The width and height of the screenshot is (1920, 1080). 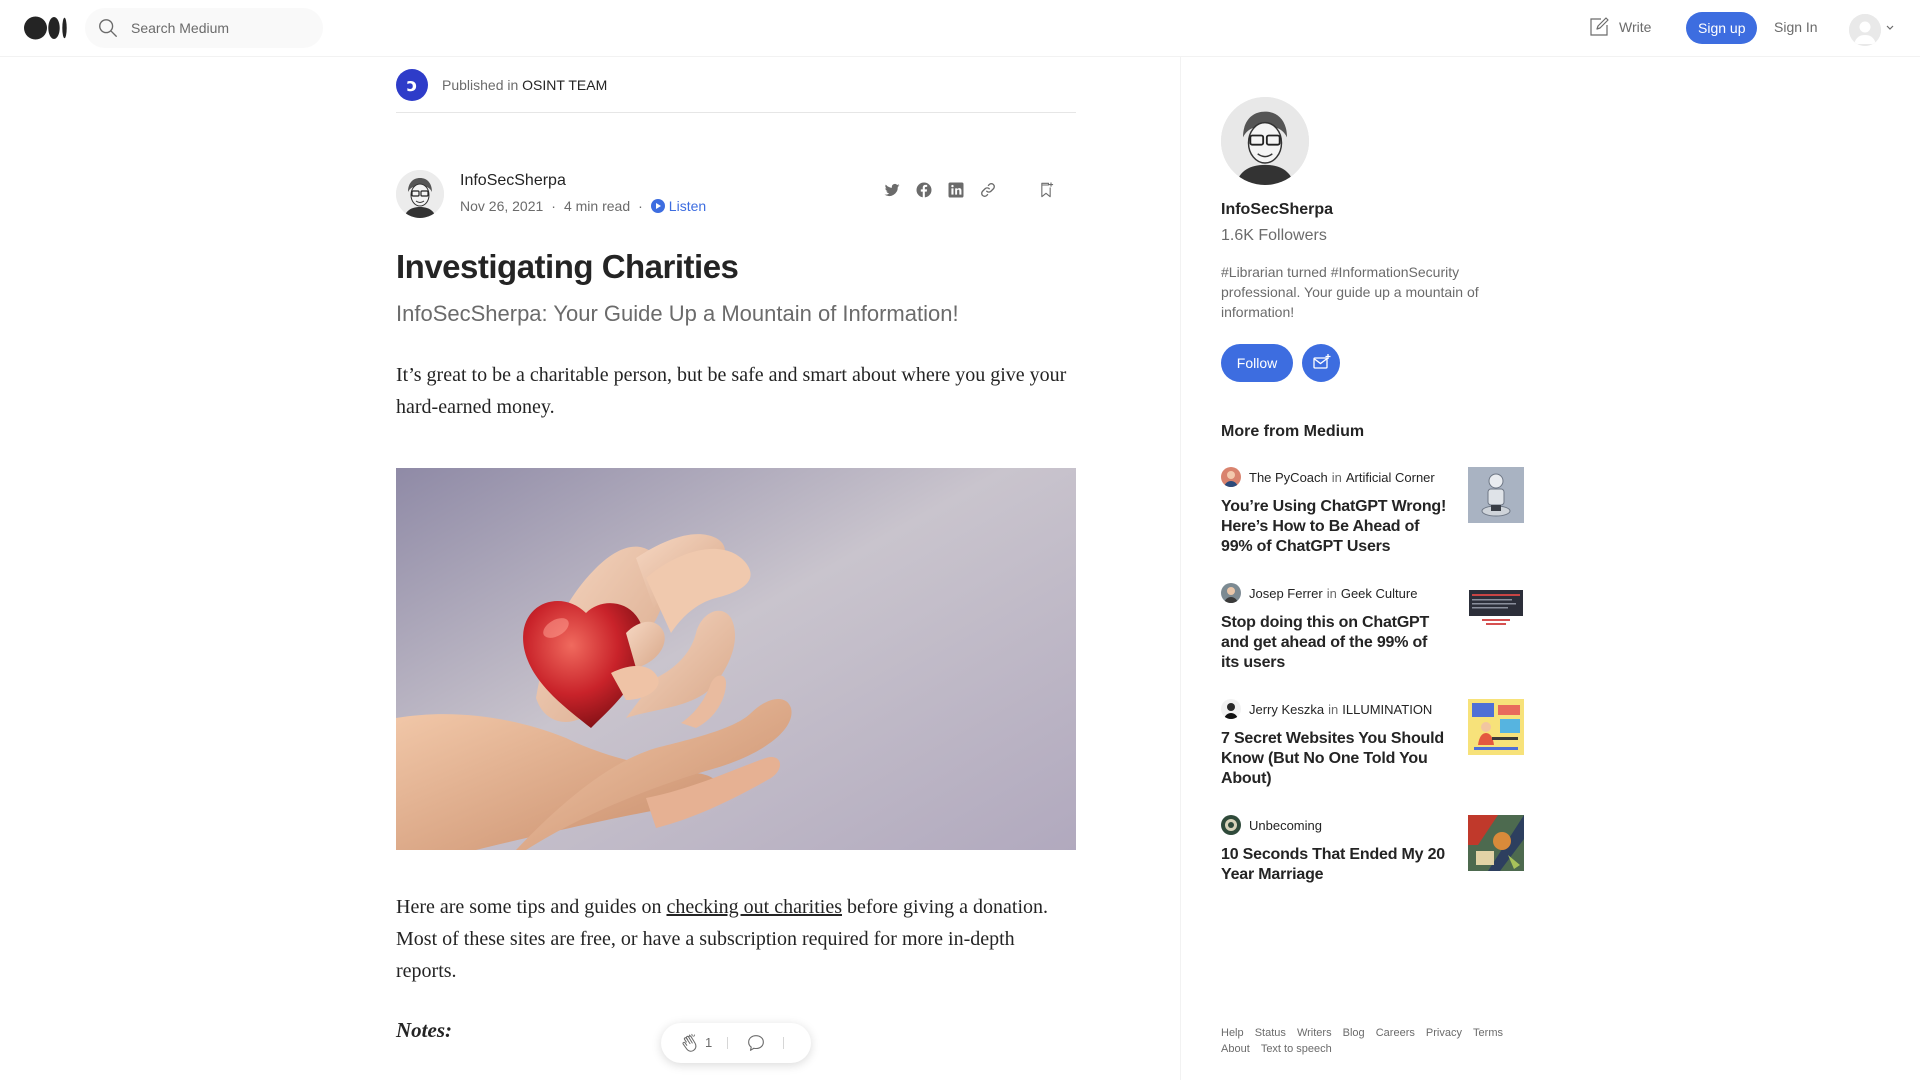 What do you see at coordinates (1274, 236) in the screenshot?
I see `follower-count: 1.6K Followers` at bounding box center [1274, 236].